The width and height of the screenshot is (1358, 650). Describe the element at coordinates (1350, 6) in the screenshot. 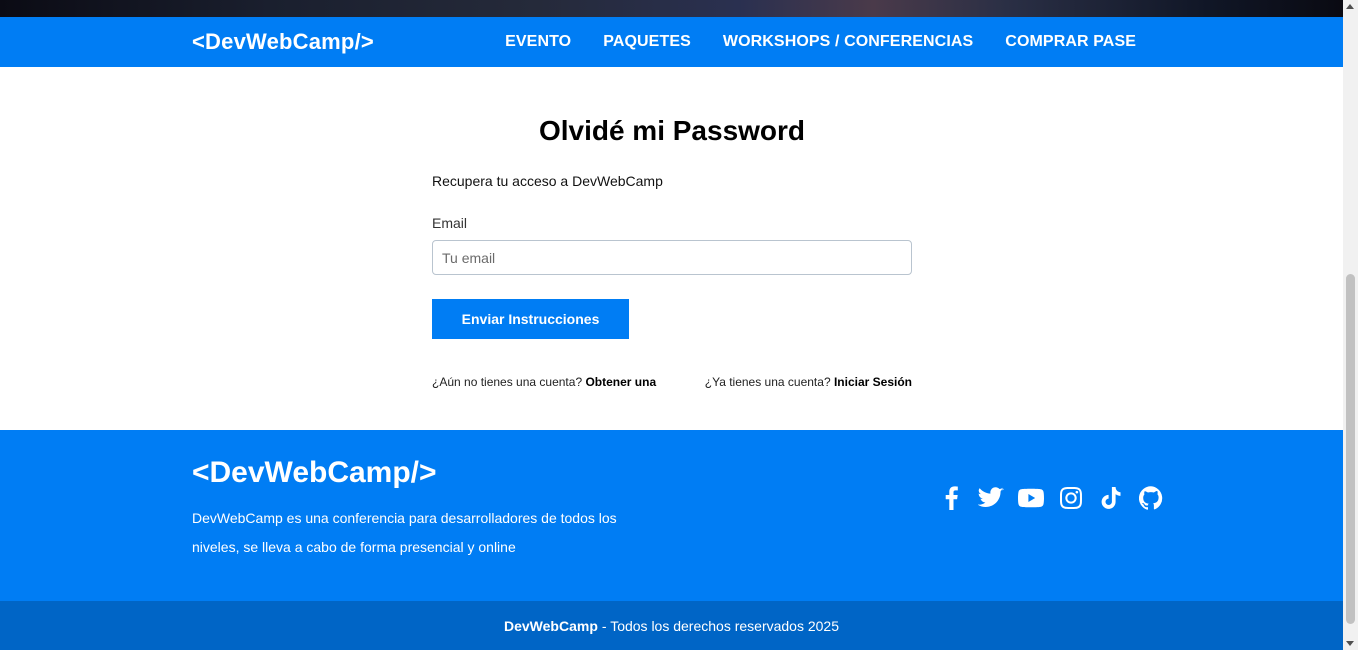

I see `scroll-up-arrow-icon` at that location.